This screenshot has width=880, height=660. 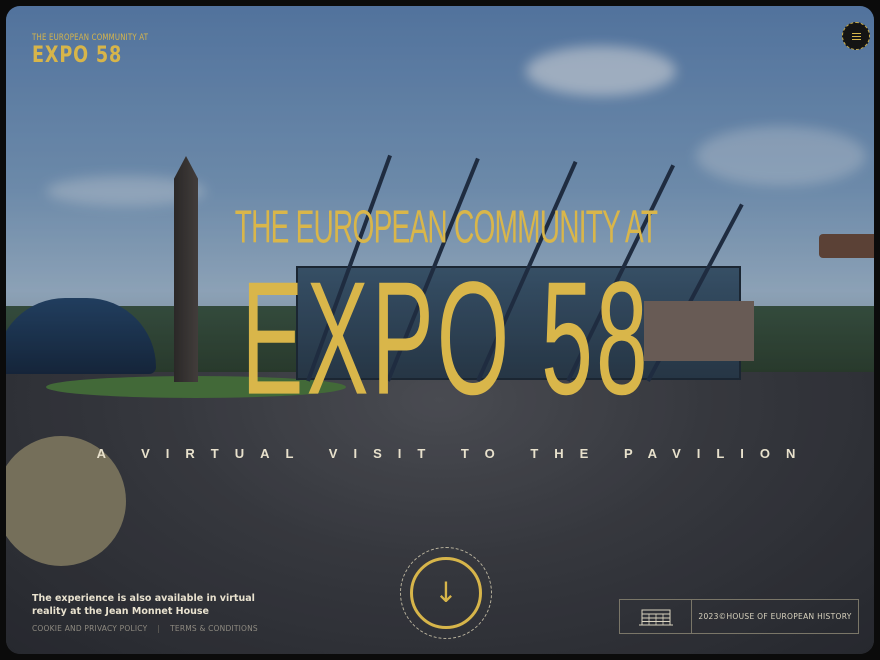 I want to click on logo-title: EXPO 58, so click(x=77, y=54).